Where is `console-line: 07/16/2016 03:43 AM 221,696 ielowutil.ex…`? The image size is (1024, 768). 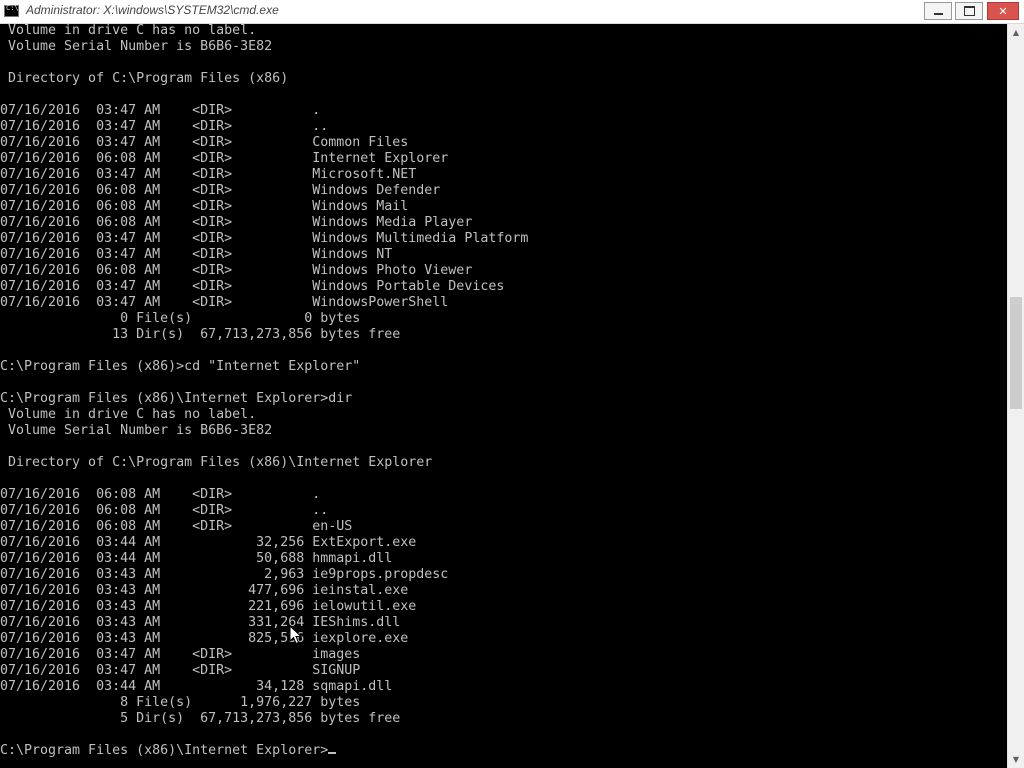 console-line: 07/16/2016 03:43 AM 221,696 ielowutil.ex… is located at coordinates (208, 606).